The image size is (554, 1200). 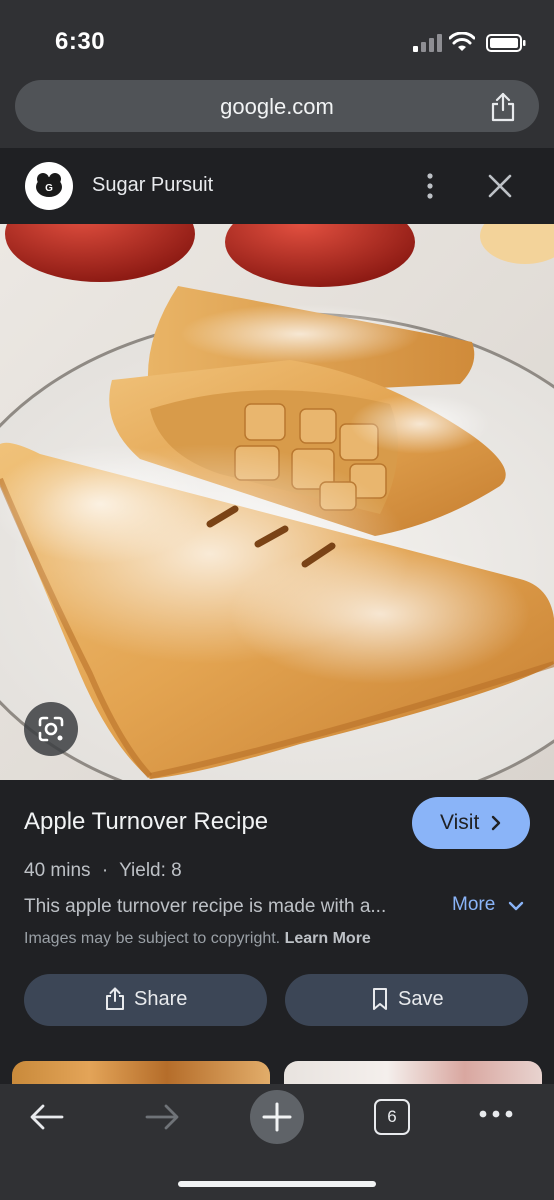 What do you see at coordinates (500, 186) in the screenshot?
I see `close-icon` at bounding box center [500, 186].